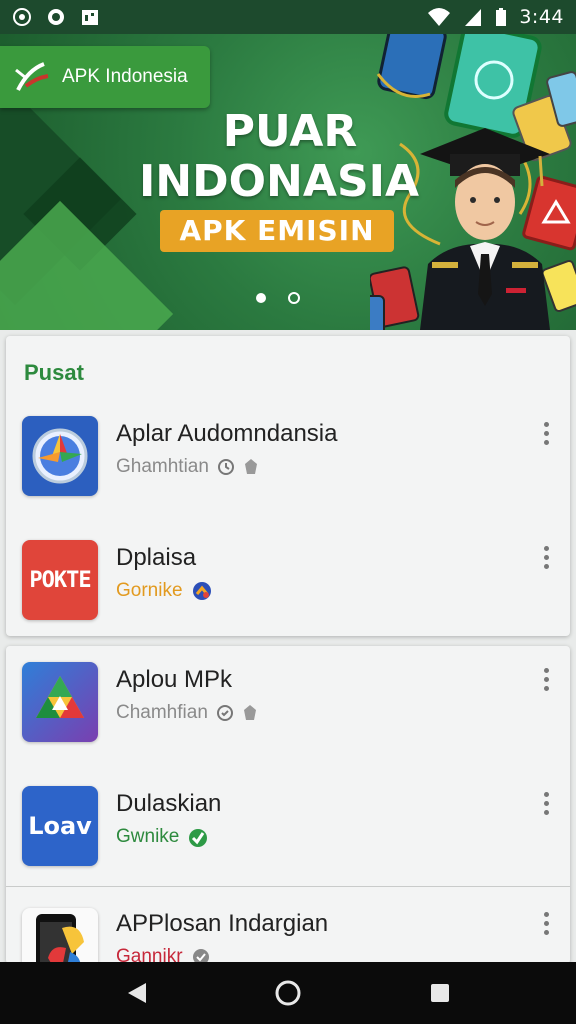 This screenshot has width=576, height=1024. Describe the element at coordinates (60, 702) in the screenshot. I see `drive-app-icon` at that location.